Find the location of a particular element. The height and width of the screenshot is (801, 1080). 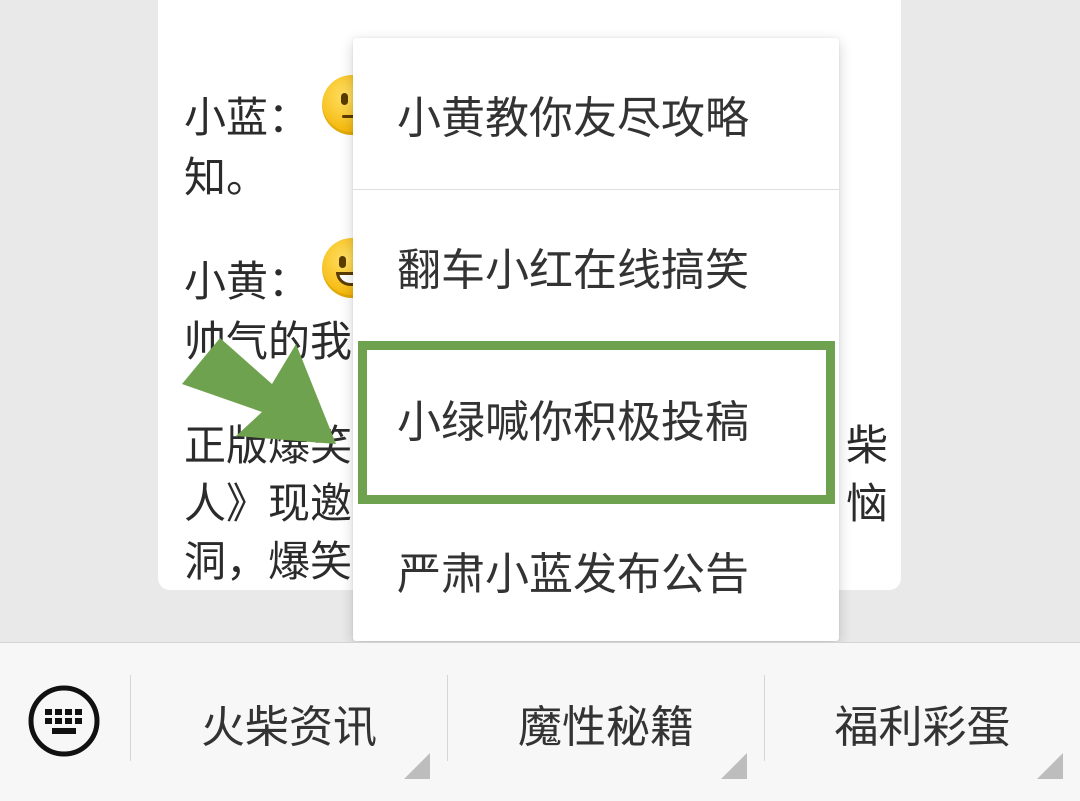

menu-tab-match-news: 火柴资讯 is located at coordinates (289, 722).